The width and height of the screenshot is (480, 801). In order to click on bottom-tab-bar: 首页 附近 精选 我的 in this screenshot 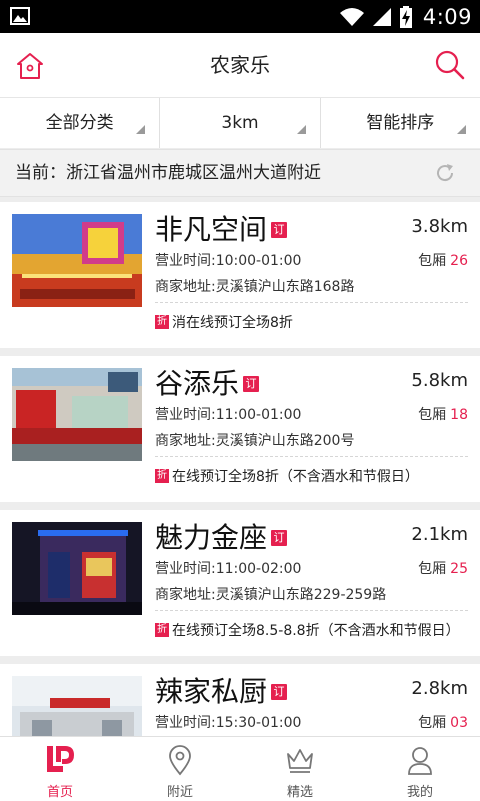, I will do `click(240, 768)`.